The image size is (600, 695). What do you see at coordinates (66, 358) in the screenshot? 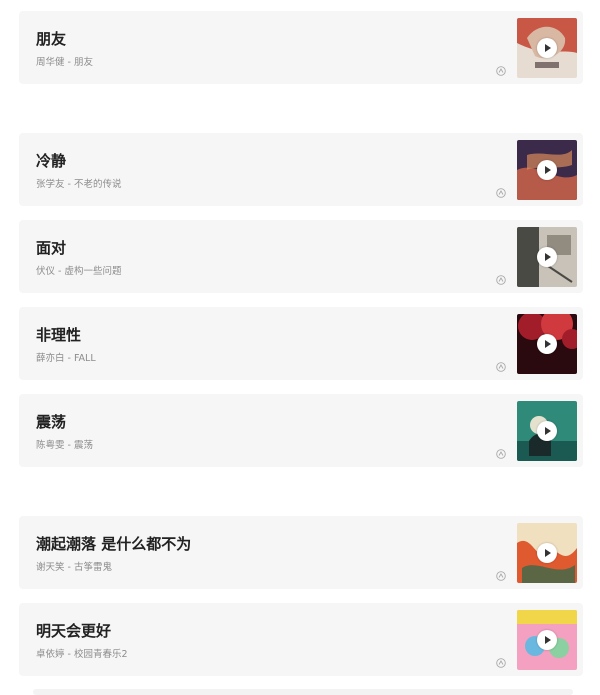
I see `song-artist-album: 薛亦白 - FALL` at bounding box center [66, 358].